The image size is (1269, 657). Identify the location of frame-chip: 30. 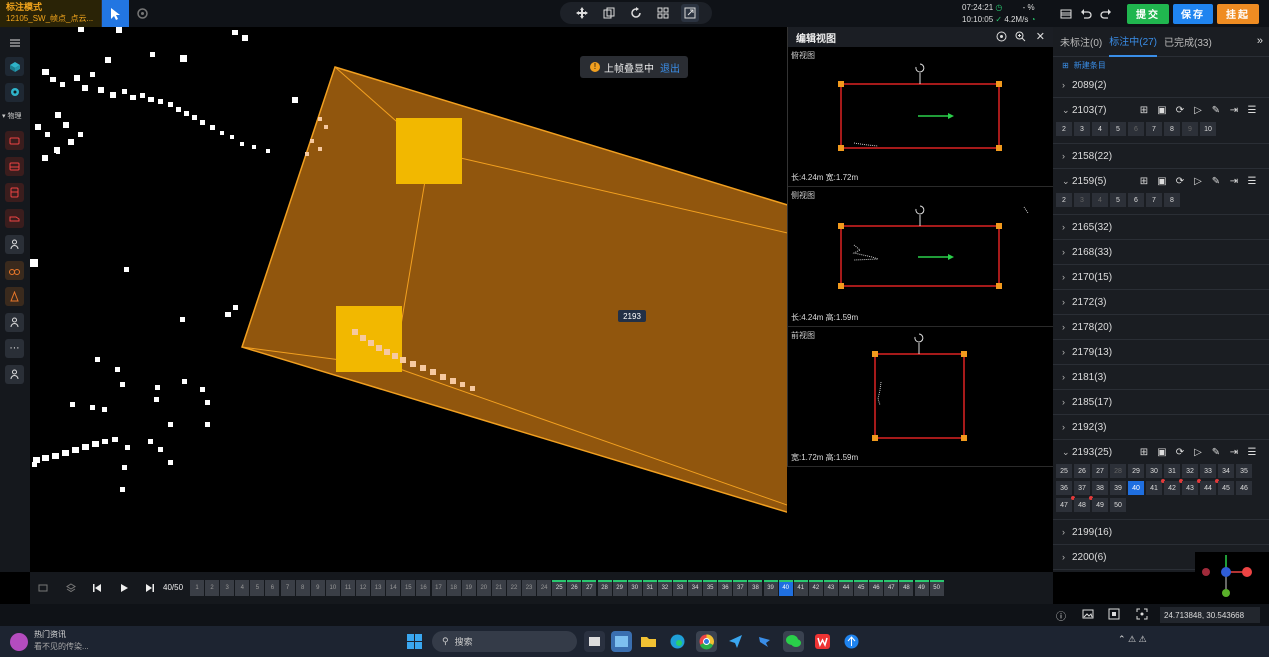
(1154, 471).